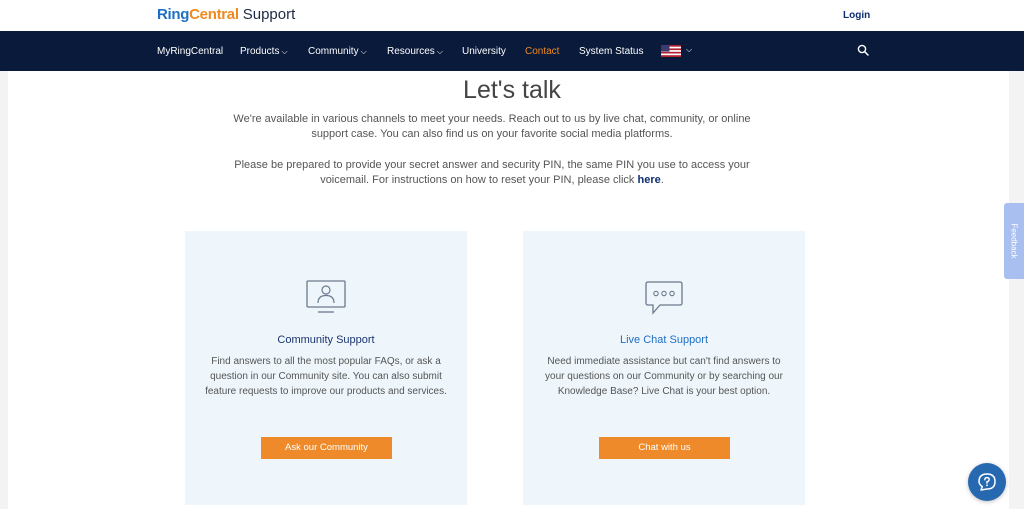  What do you see at coordinates (689, 50) in the screenshot?
I see `language-chevron-down-icon: ⌵` at bounding box center [689, 50].